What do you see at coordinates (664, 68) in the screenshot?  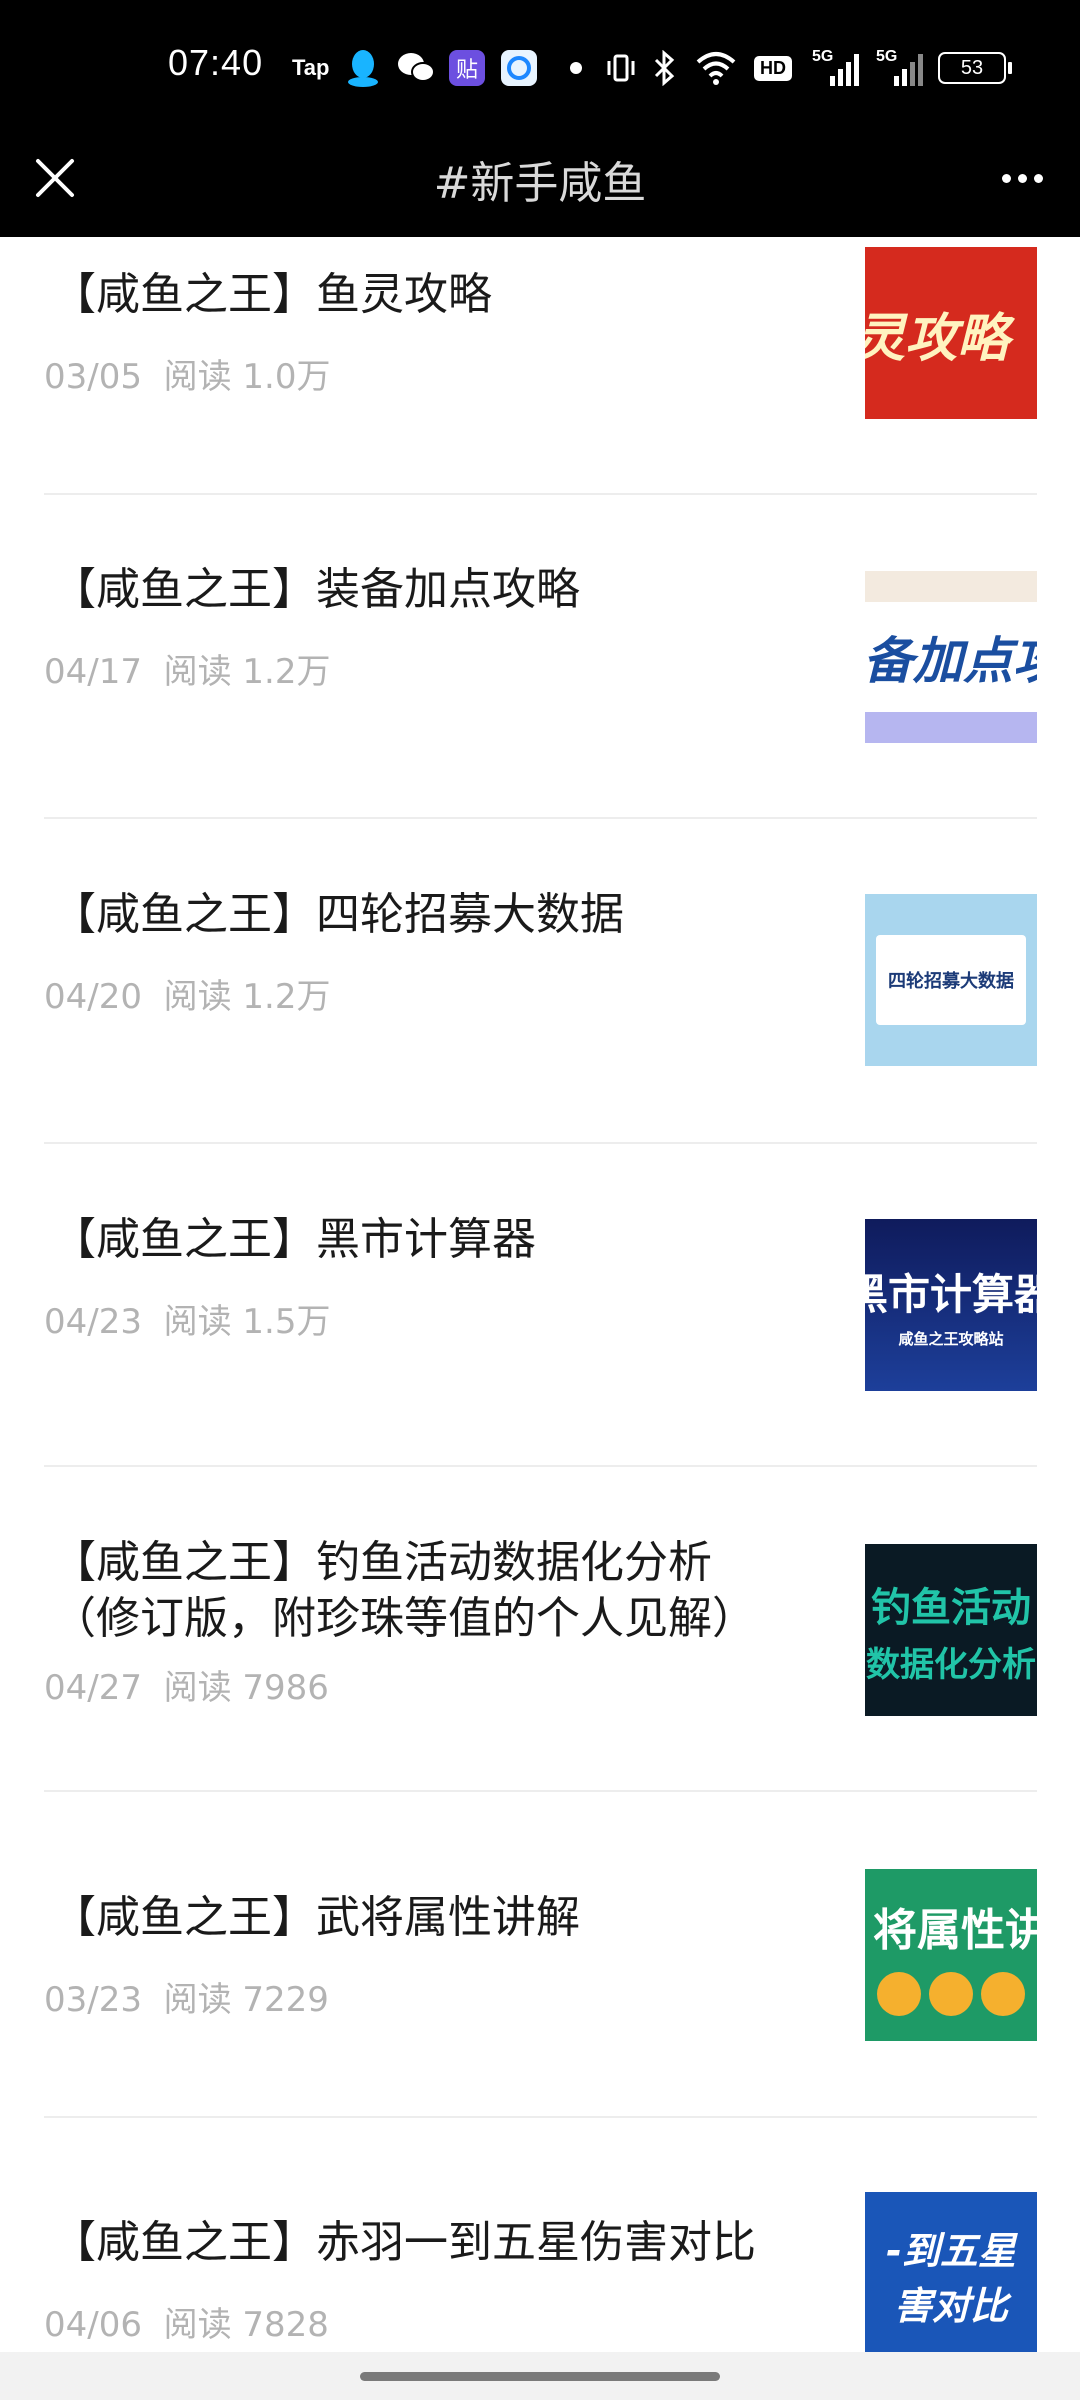 I see `bluetooth-icon` at bounding box center [664, 68].